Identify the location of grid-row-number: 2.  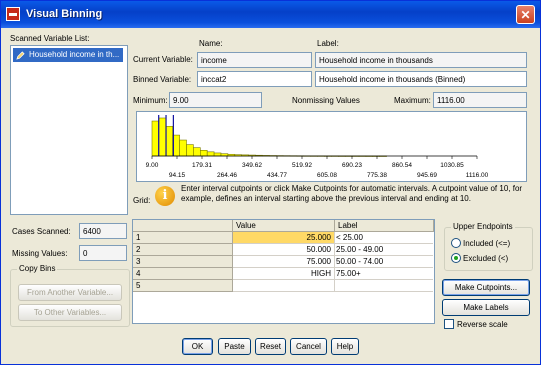
(183, 250).